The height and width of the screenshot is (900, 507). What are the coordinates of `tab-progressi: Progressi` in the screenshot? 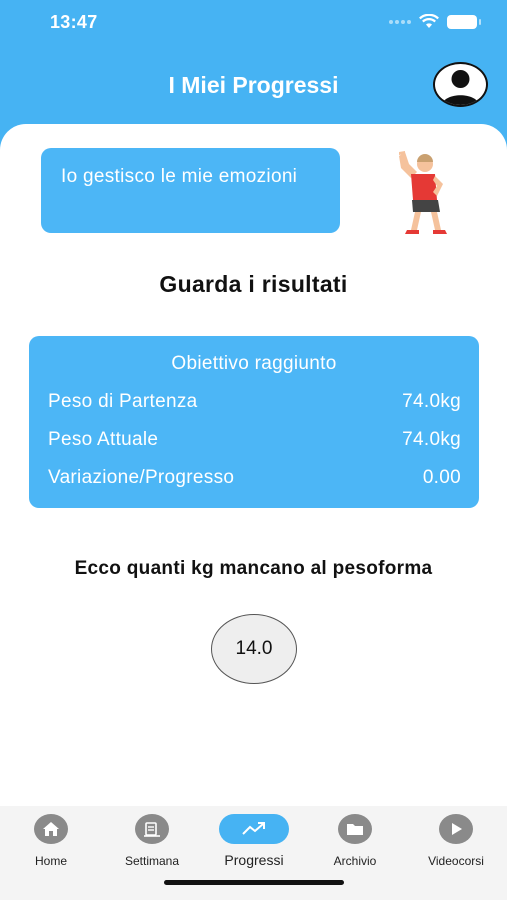 It's located at (254, 844).